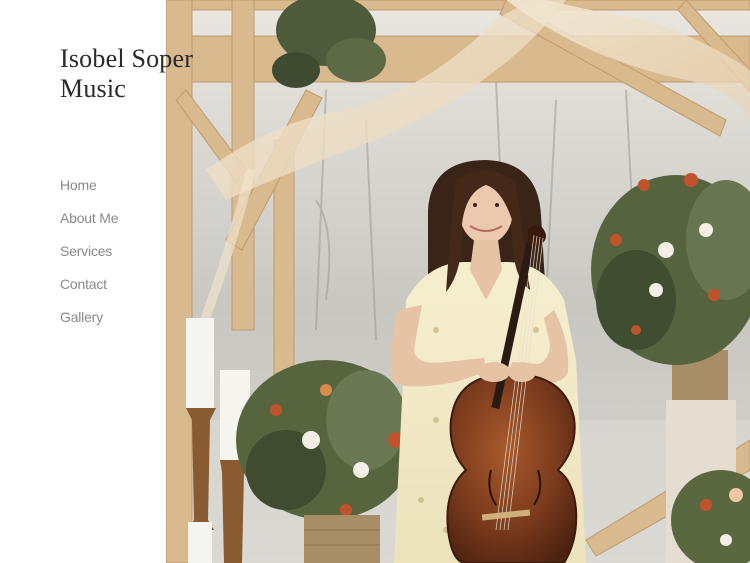 The height and width of the screenshot is (563, 750). What do you see at coordinates (89, 325) in the screenshot?
I see `nav-item-gallery: Gallery` at bounding box center [89, 325].